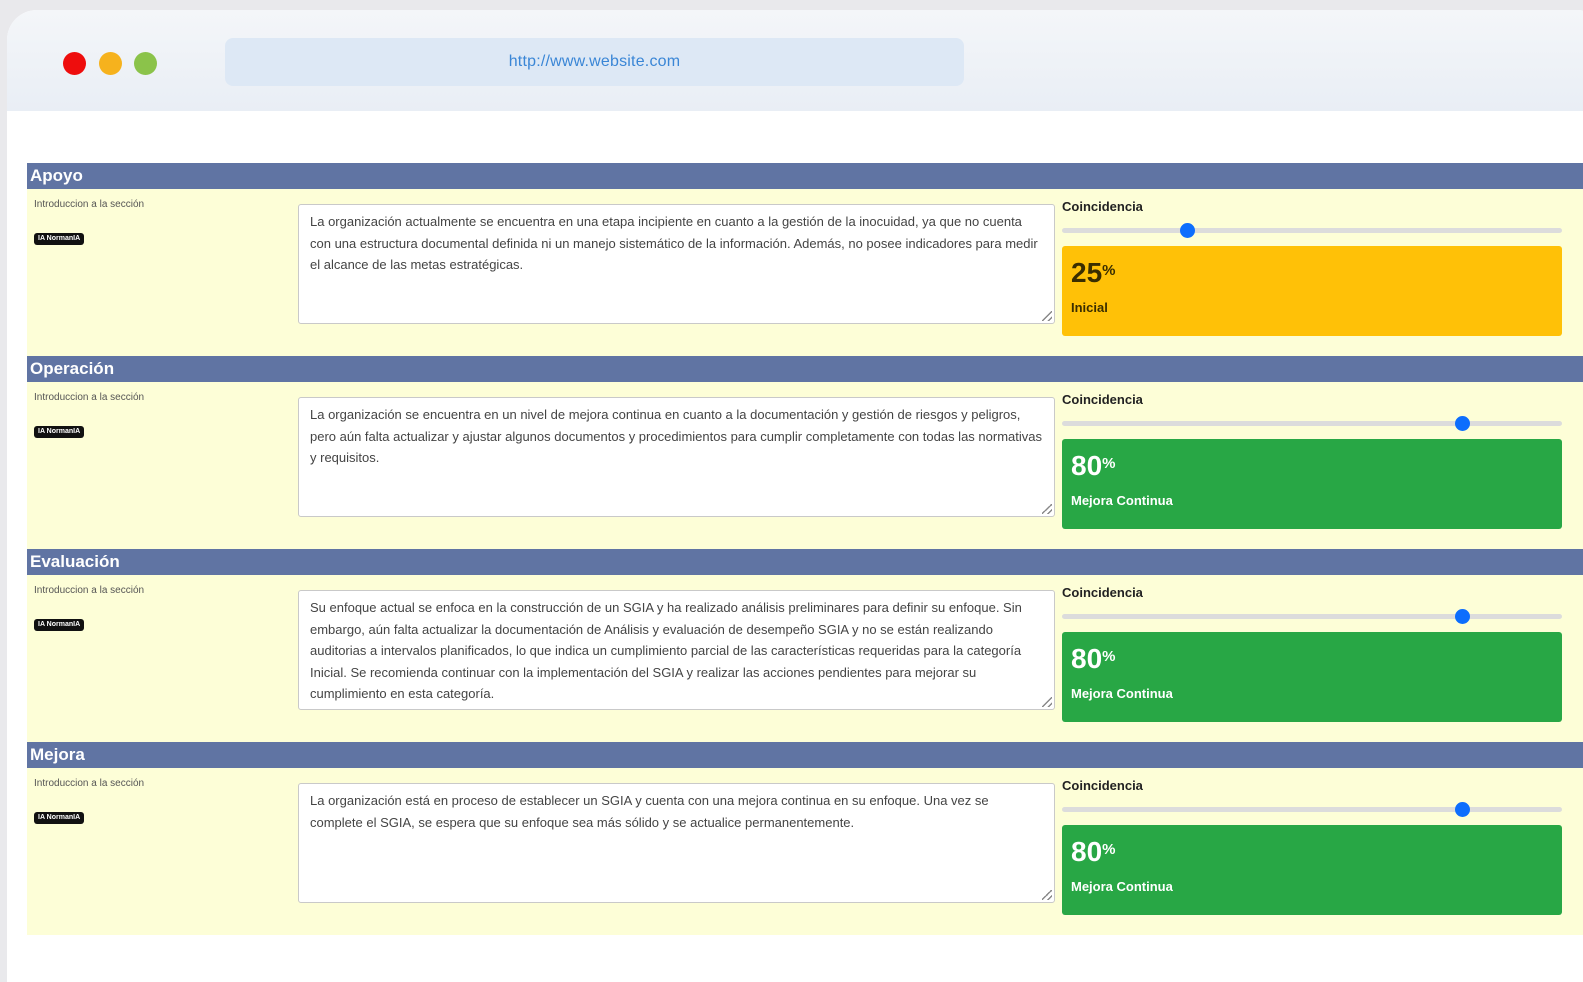  Describe the element at coordinates (805, 369) in the screenshot. I see `section-header: Operación` at that location.